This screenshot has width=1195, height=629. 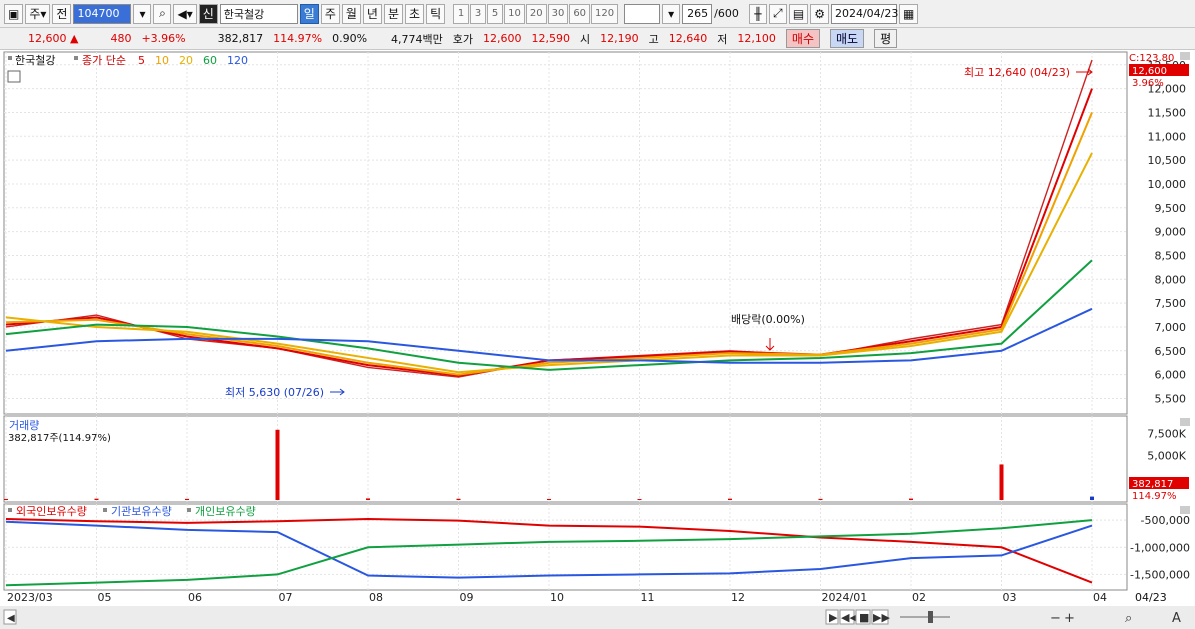 I want to click on trade-amount: 4,774백만, so click(x=417, y=39).